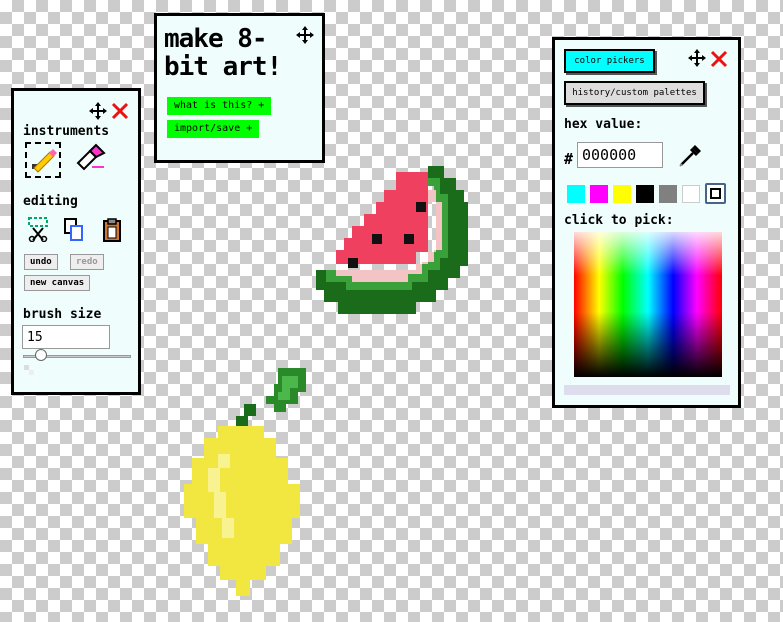 This screenshot has height=622, width=783. What do you see at coordinates (245, 482) in the screenshot?
I see `lemon-pixel-art` at bounding box center [245, 482].